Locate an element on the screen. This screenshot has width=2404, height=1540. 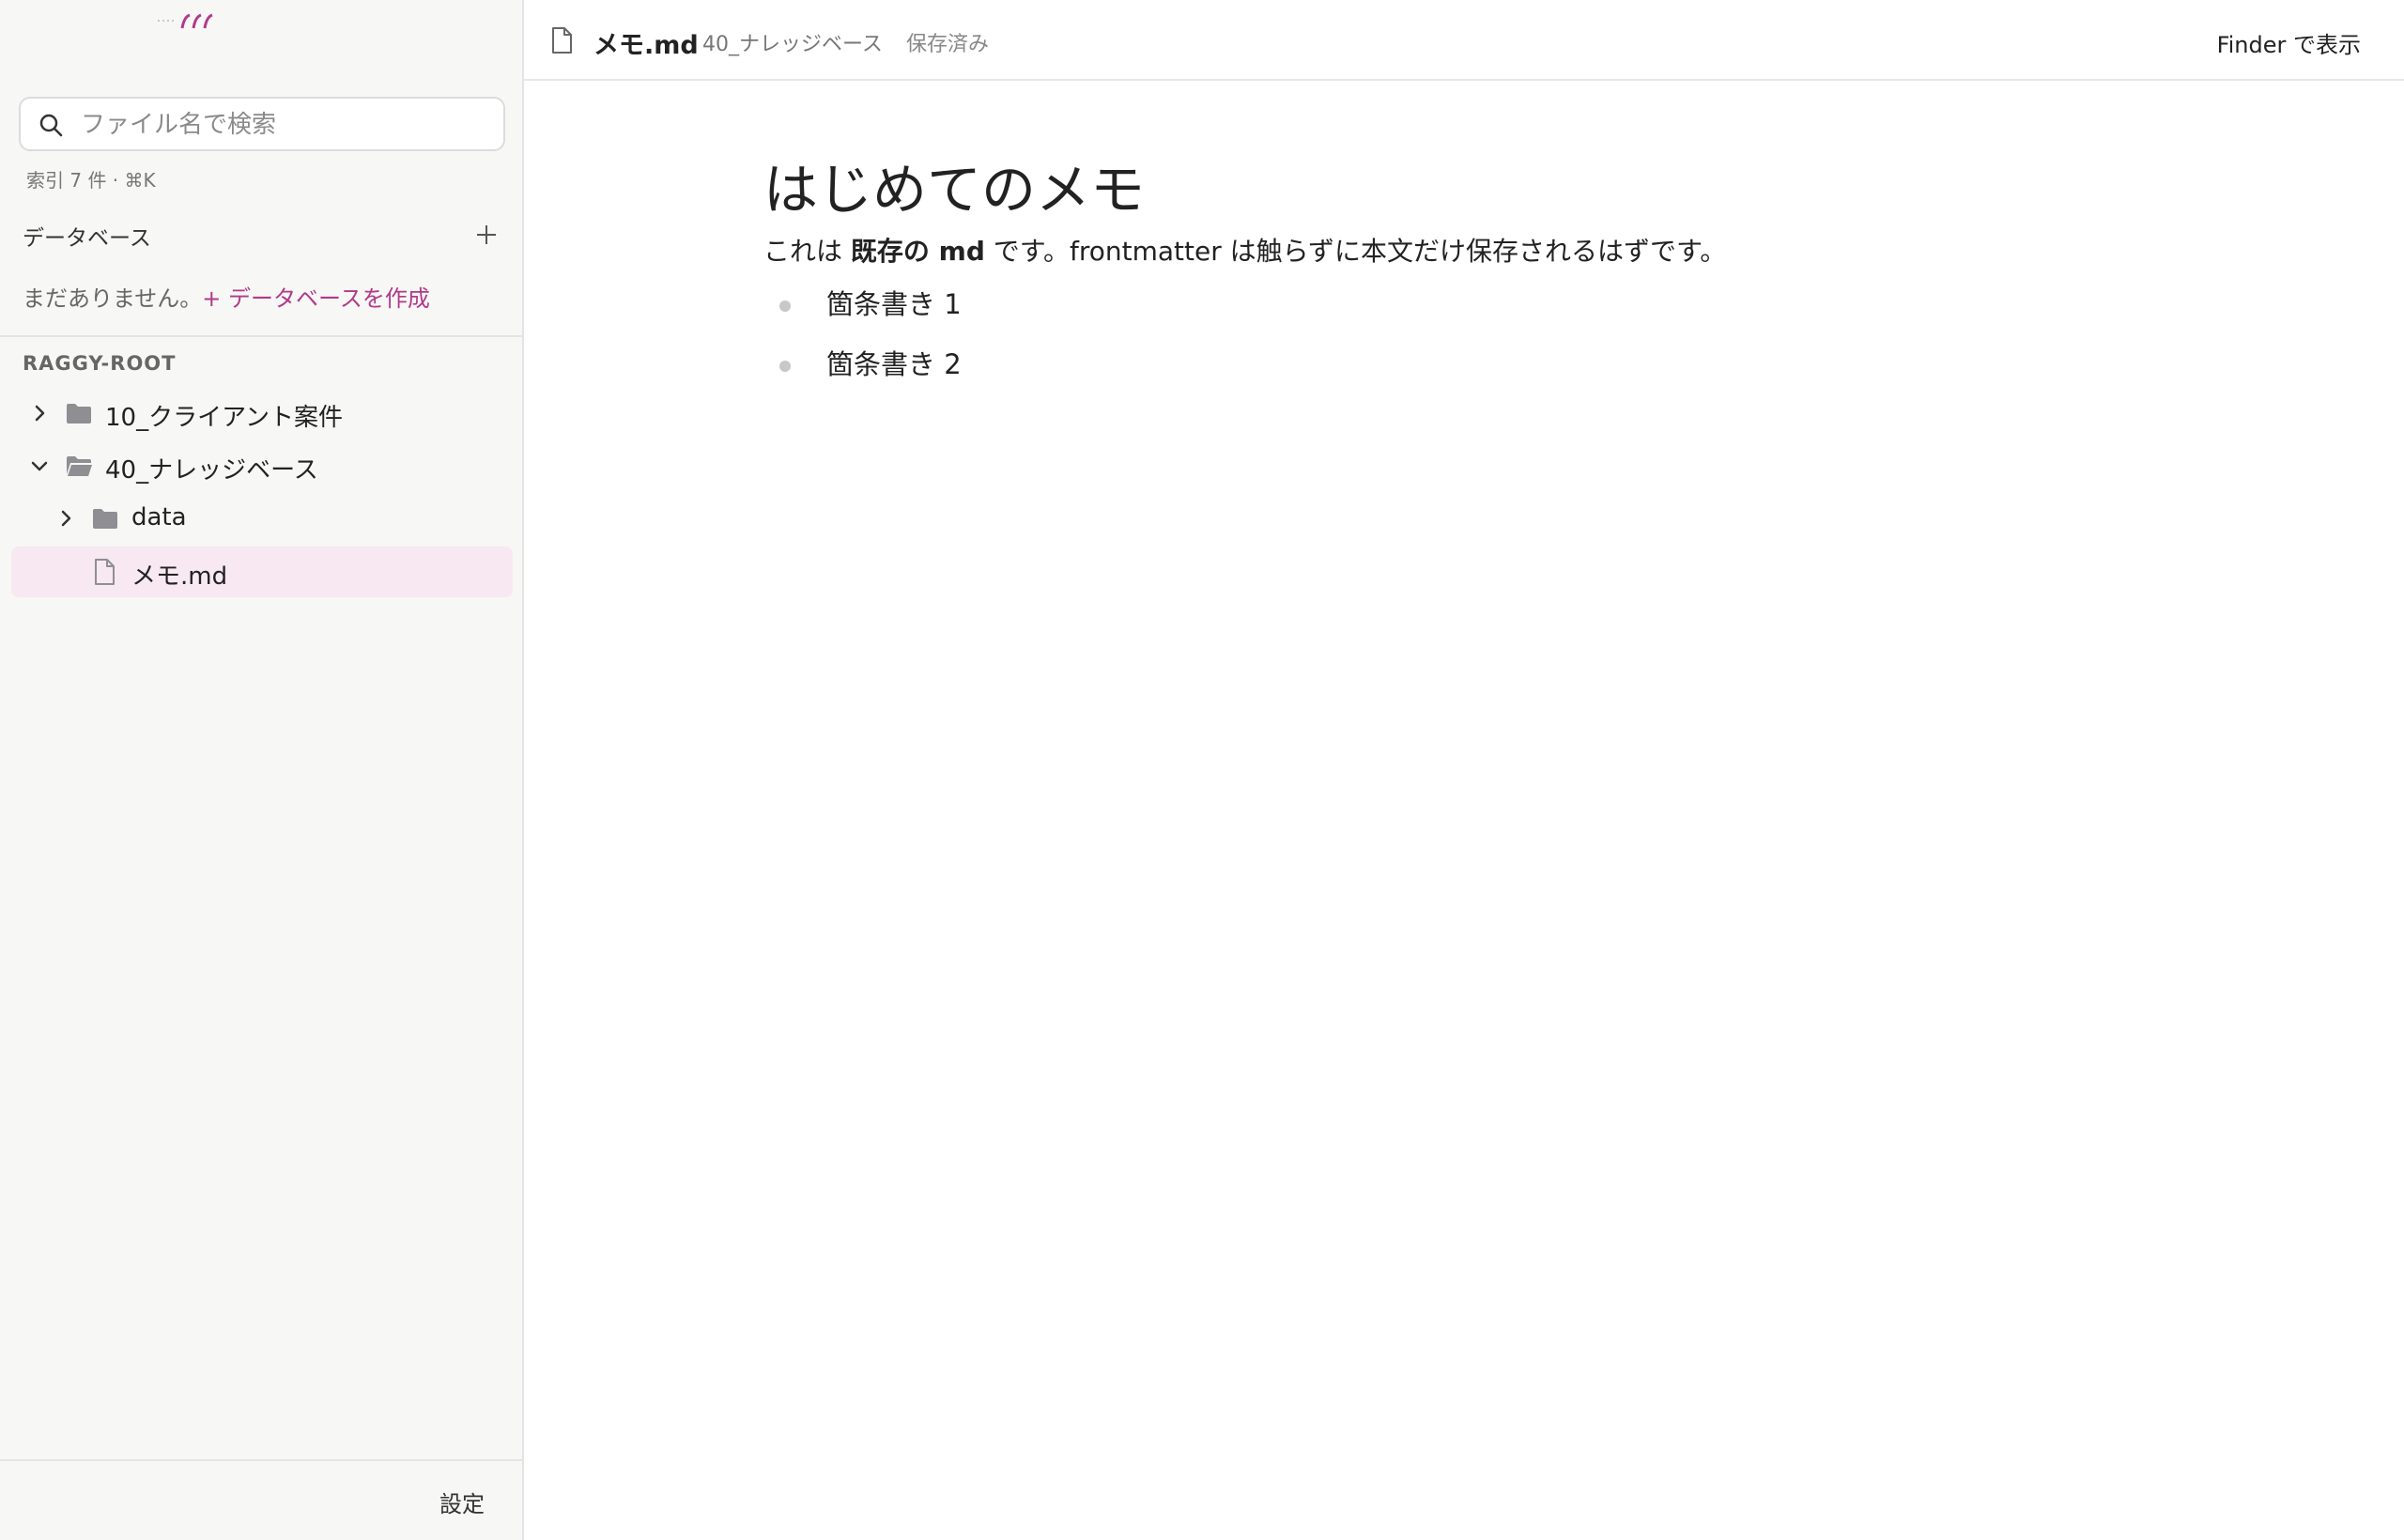
search-input is located at coordinates (282, 125).